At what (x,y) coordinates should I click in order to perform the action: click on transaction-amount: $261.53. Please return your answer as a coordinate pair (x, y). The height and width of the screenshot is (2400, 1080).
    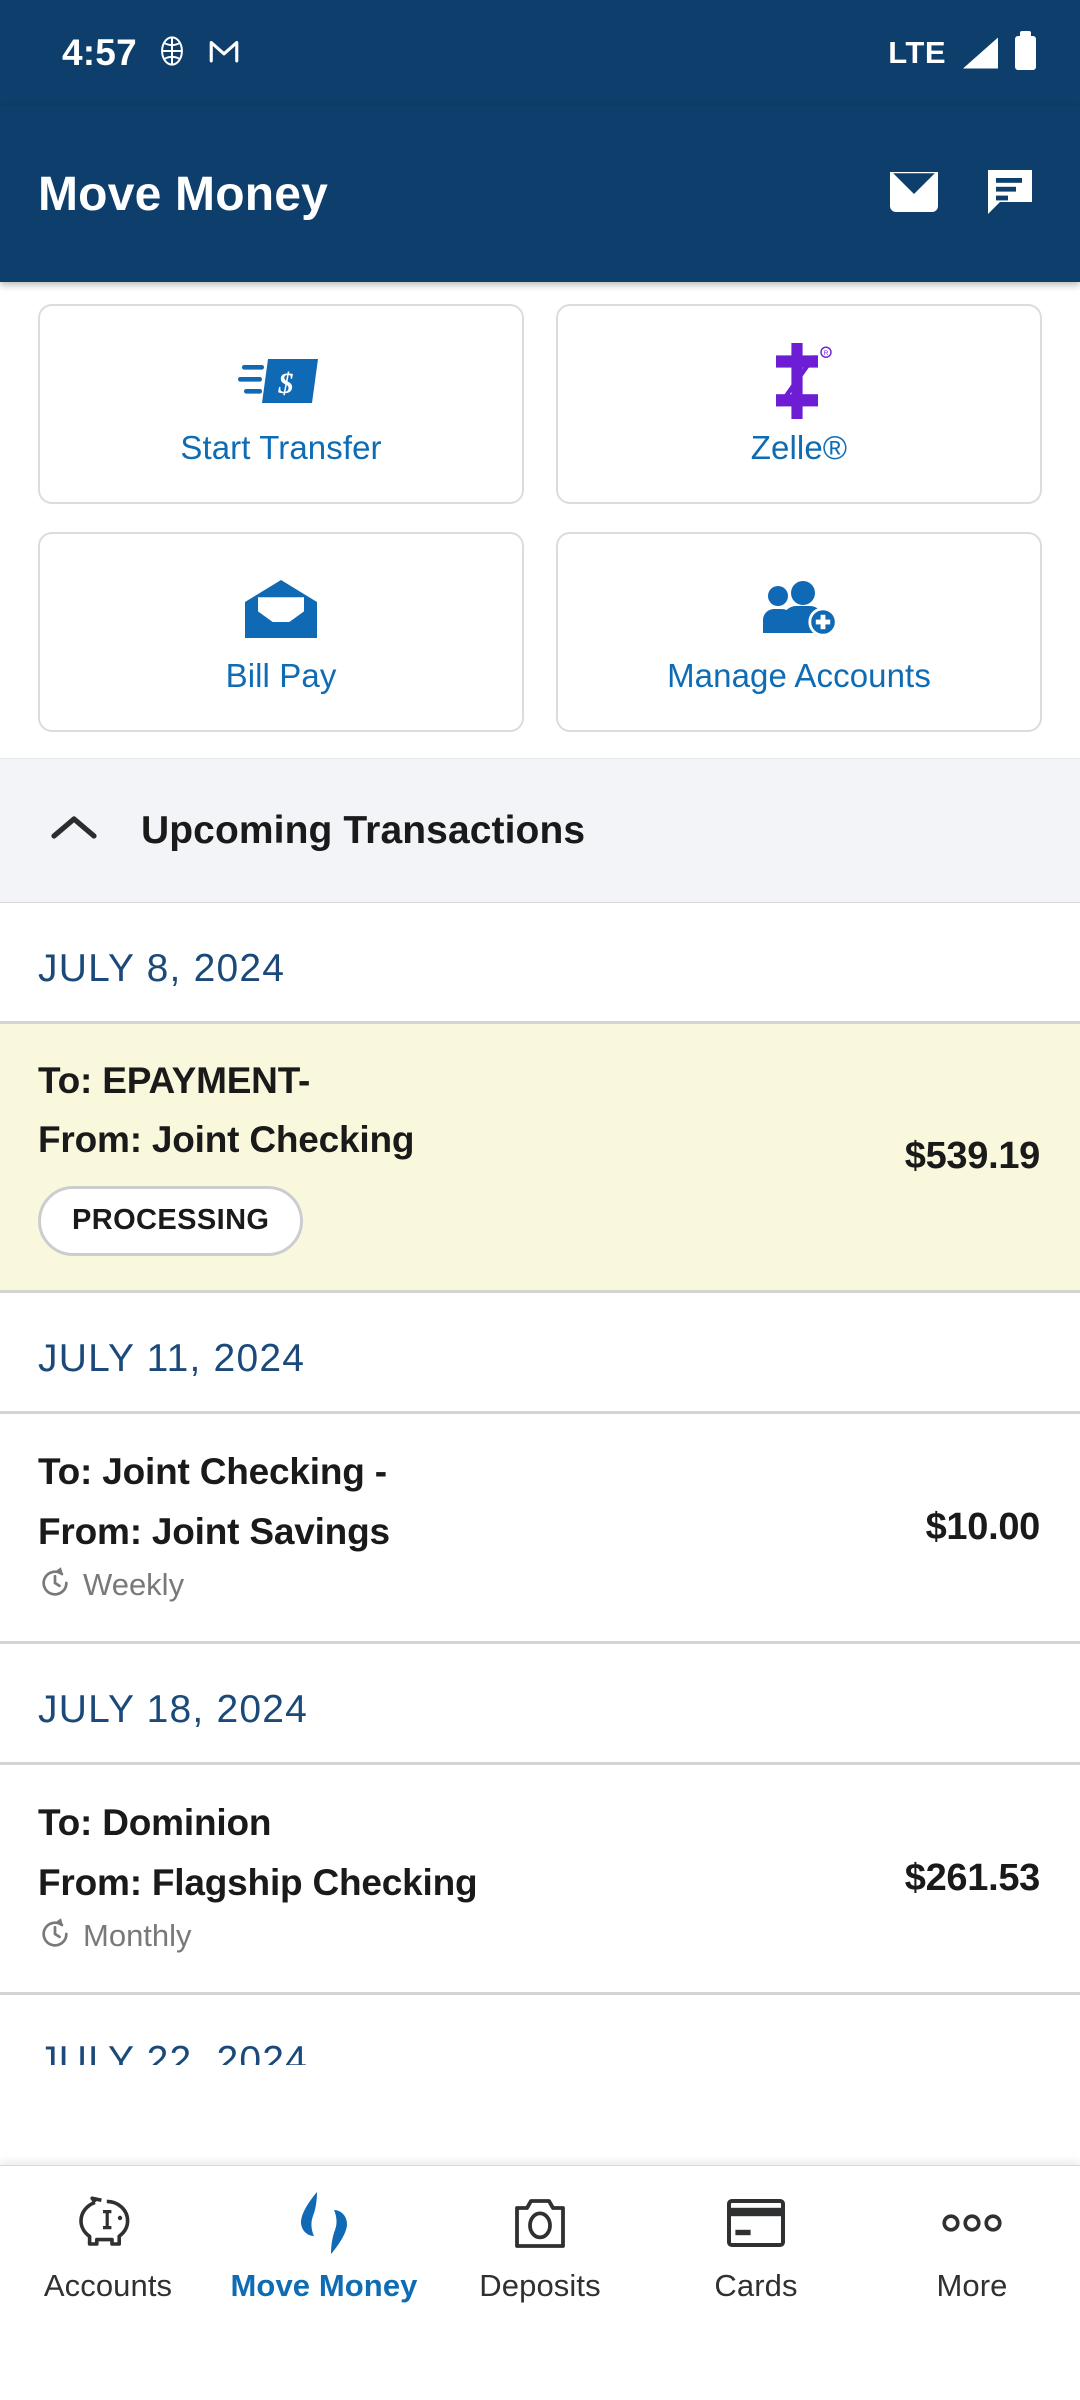
    Looking at the image, I should click on (972, 1877).